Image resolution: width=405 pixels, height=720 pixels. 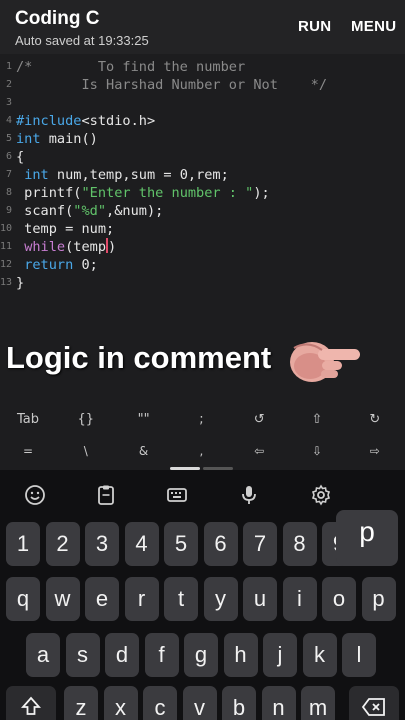 I want to click on code-token: "%d", so click(x=90, y=211).